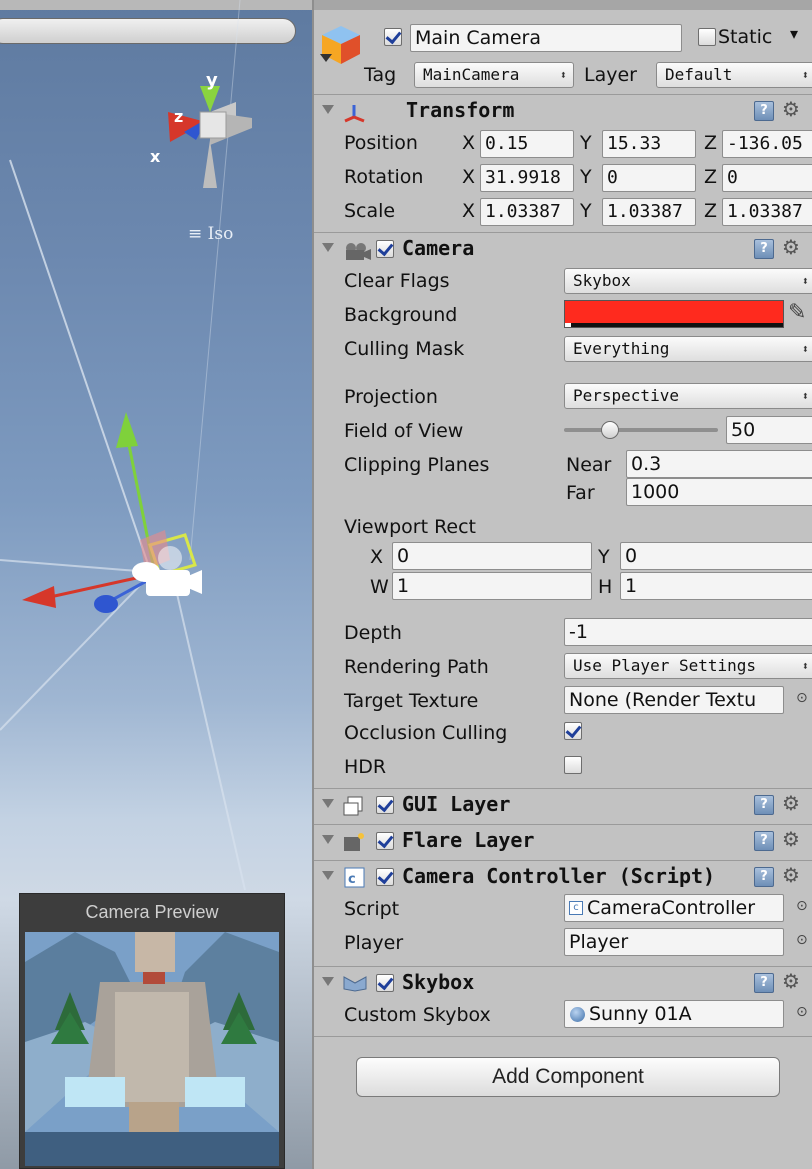  Describe the element at coordinates (391, 397) in the screenshot. I see `projection-label: Projection` at that location.